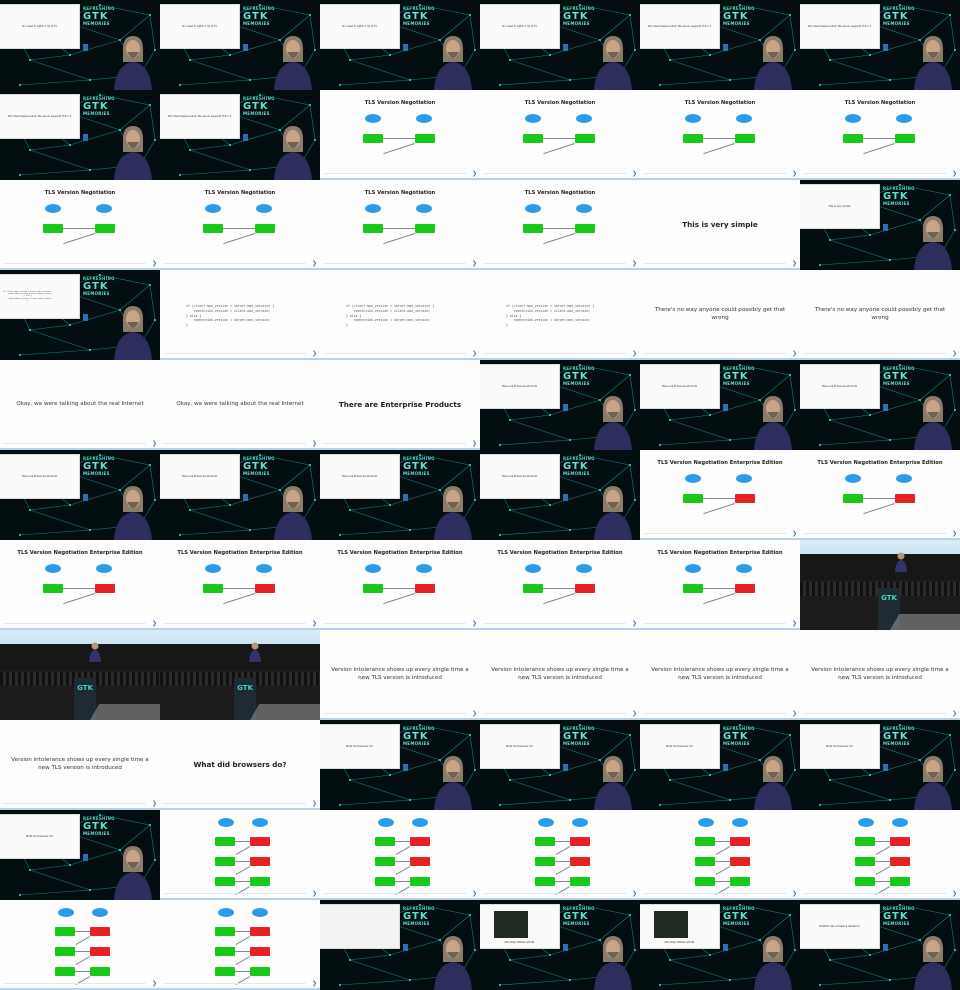 The width and height of the screenshot is (960, 990). I want to click on slide-inset: So I used to watch a lot of TV, so click(359, 26).